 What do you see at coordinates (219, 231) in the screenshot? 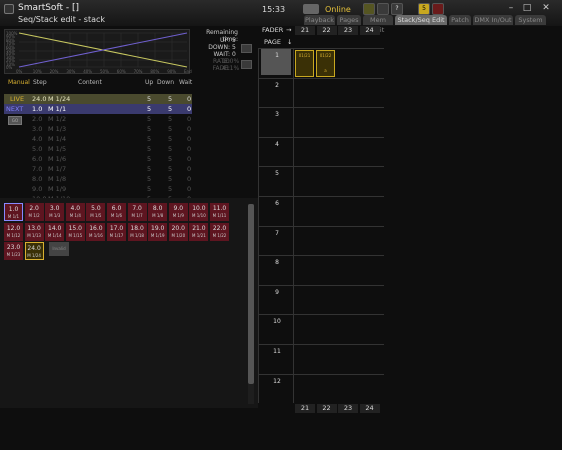
I see `cue-button: 22.0 M 1/22` at bounding box center [219, 231].